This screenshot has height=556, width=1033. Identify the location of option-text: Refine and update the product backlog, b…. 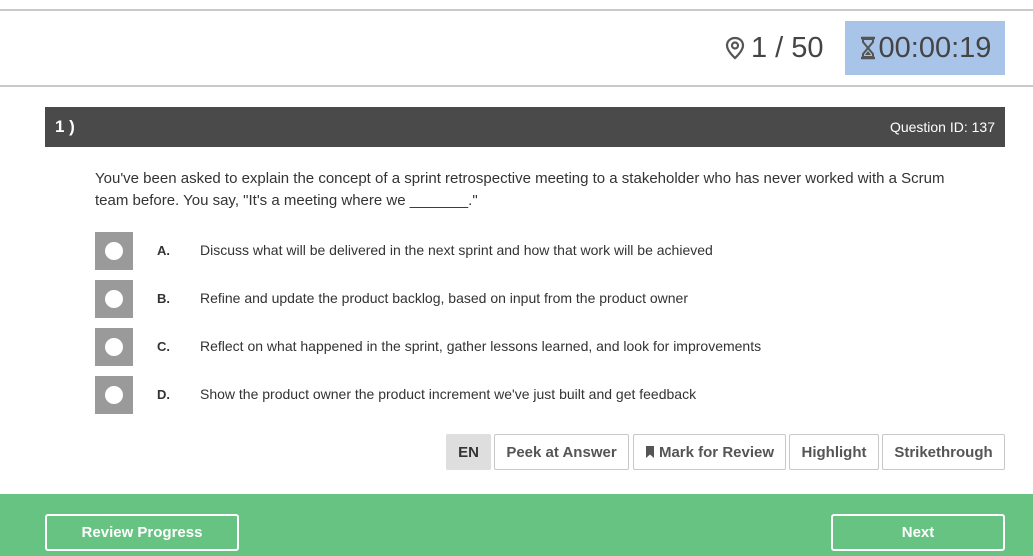
(444, 298).